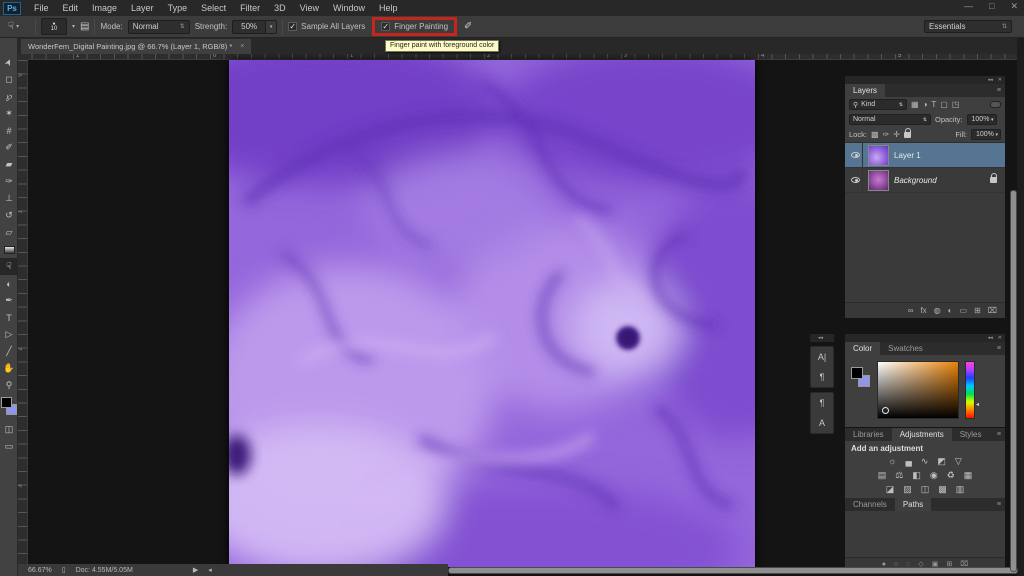 The width and height of the screenshot is (1024, 576). What do you see at coordinates (326, 26) in the screenshot?
I see `sample-all-layers-checkbox: ✓ Sample All Layers` at bounding box center [326, 26].